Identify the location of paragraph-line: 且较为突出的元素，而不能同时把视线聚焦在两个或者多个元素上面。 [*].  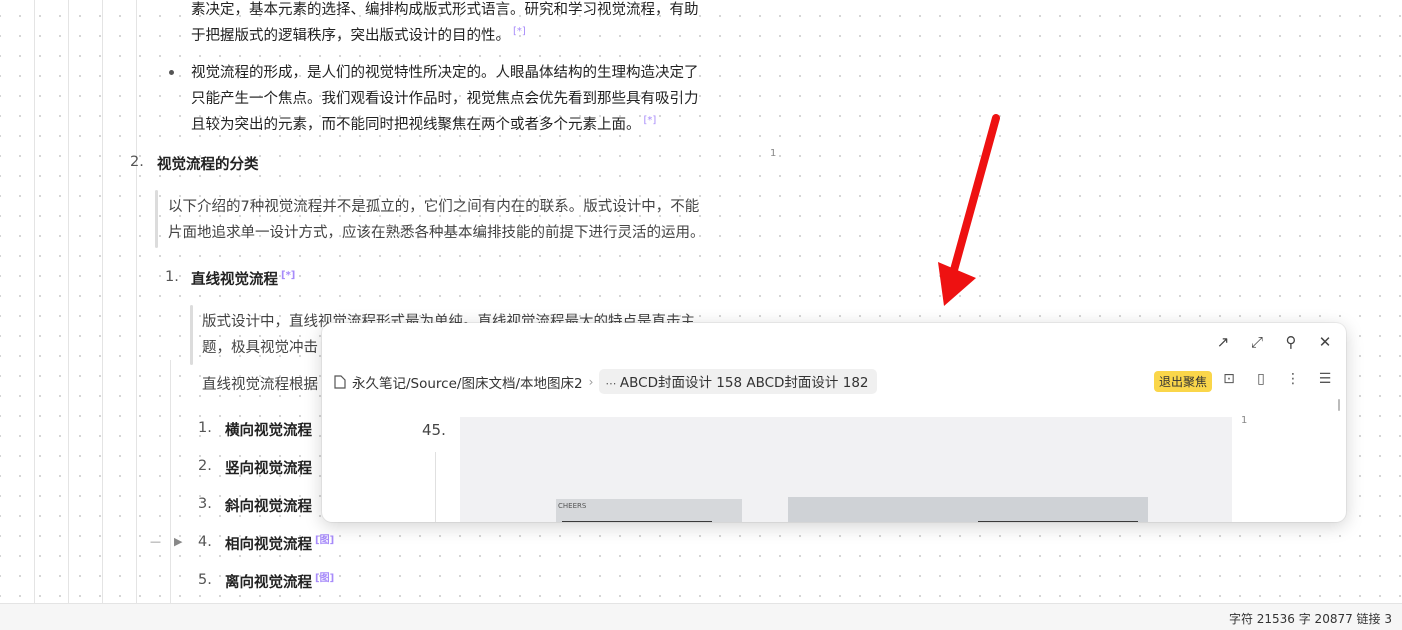
(423, 125).